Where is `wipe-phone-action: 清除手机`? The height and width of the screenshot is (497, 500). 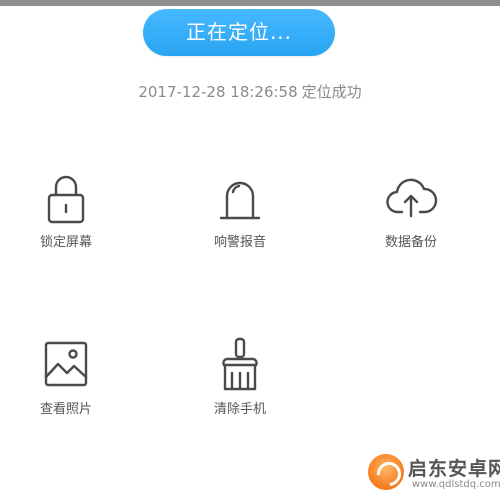 wipe-phone-action: 清除手机 is located at coordinates (240, 385).